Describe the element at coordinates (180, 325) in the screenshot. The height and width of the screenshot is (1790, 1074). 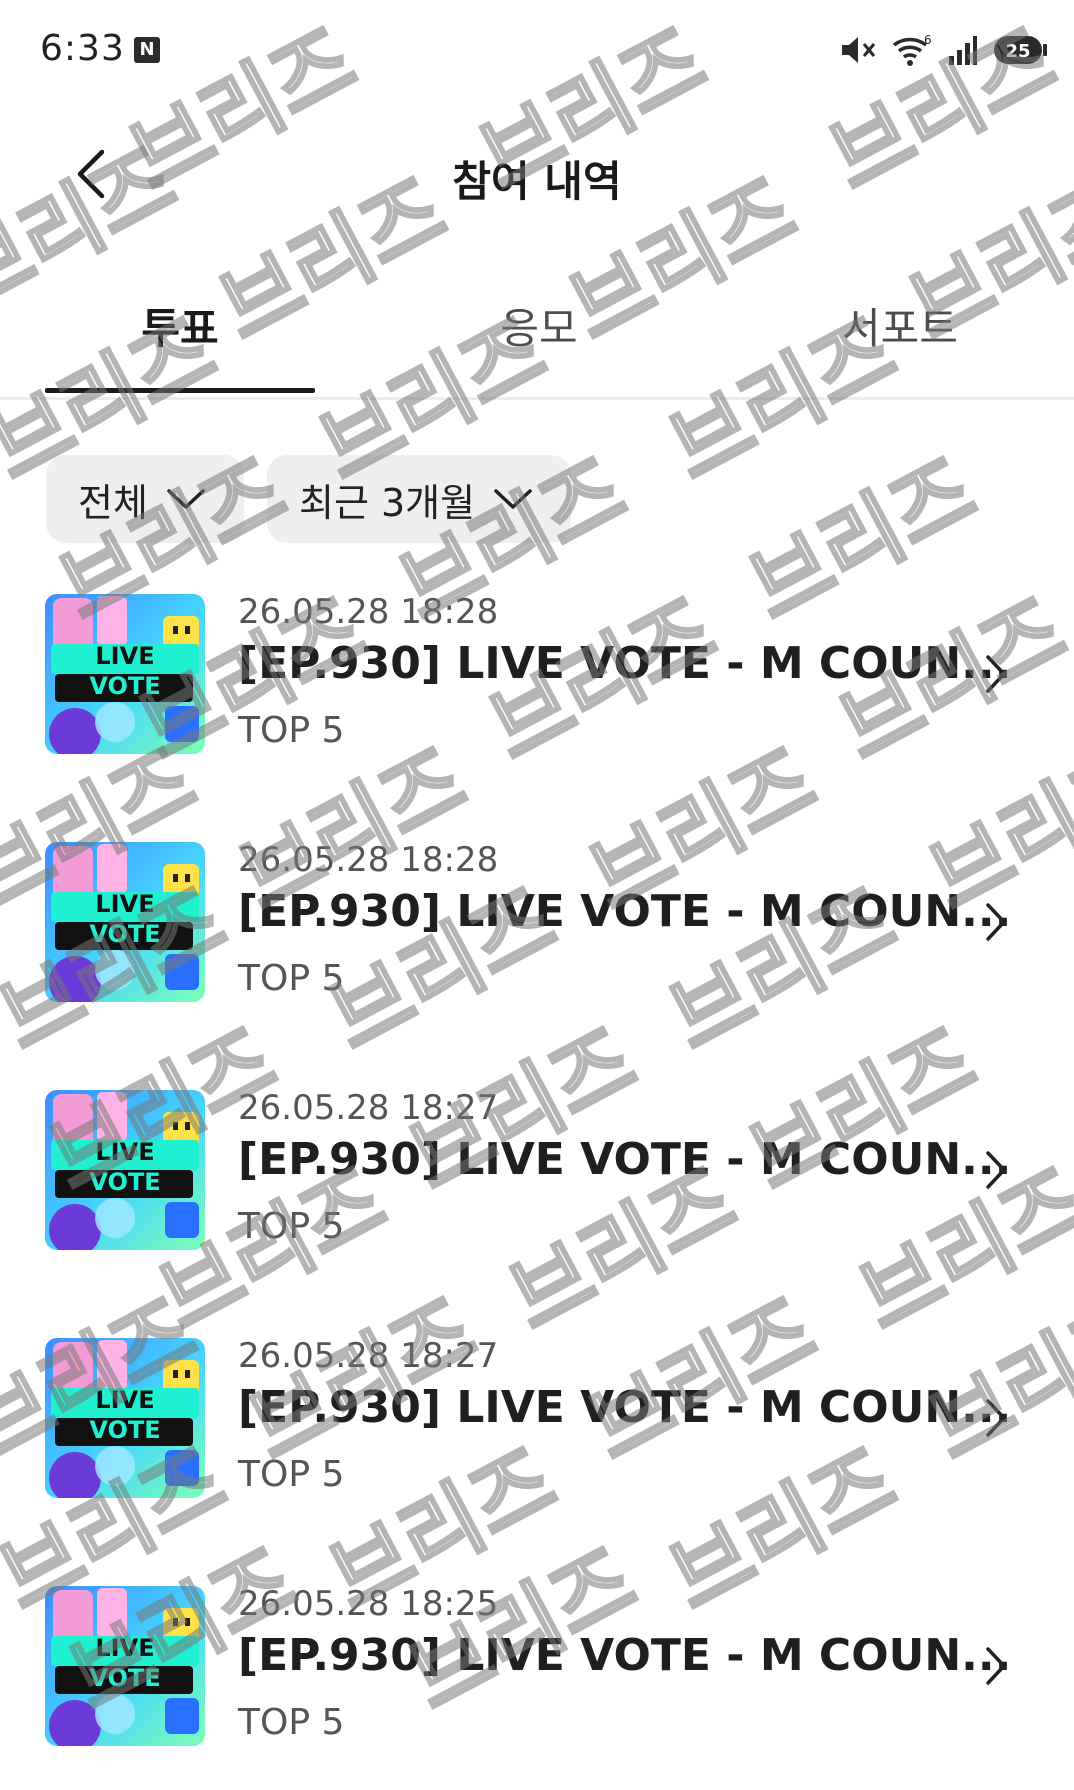
I see `tab-vote: 투표` at that location.